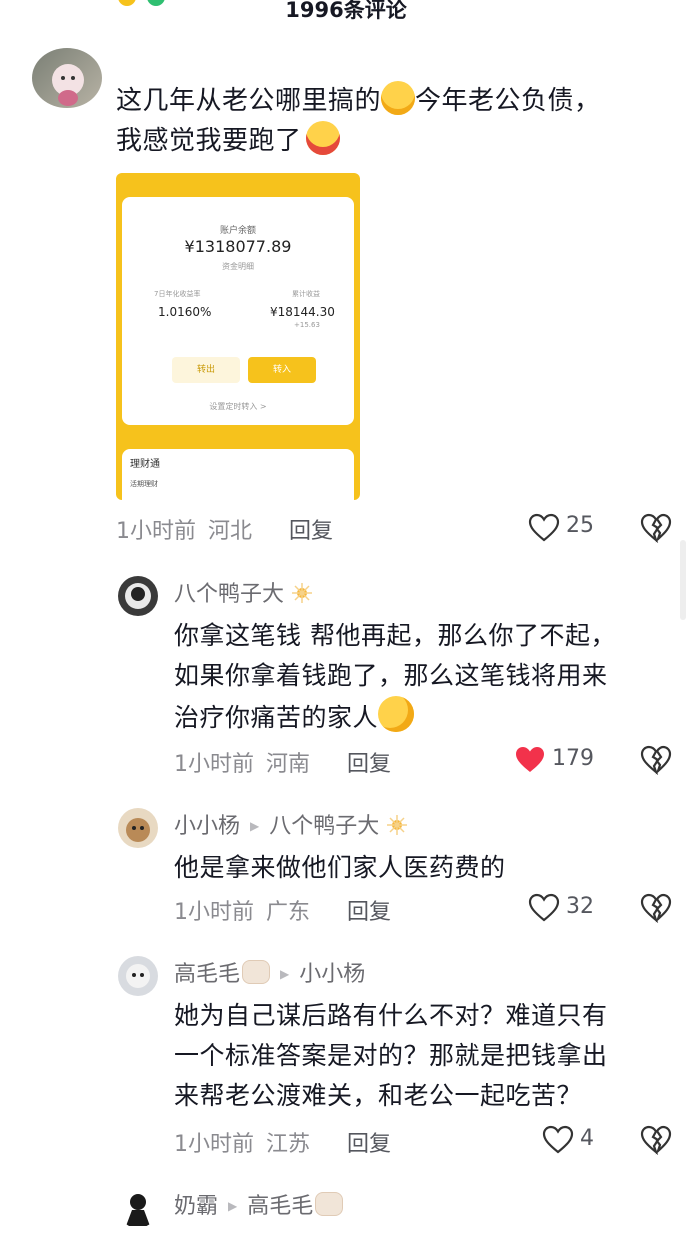  What do you see at coordinates (237, 231) in the screenshot?
I see `balance-label: 账户余额` at bounding box center [237, 231].